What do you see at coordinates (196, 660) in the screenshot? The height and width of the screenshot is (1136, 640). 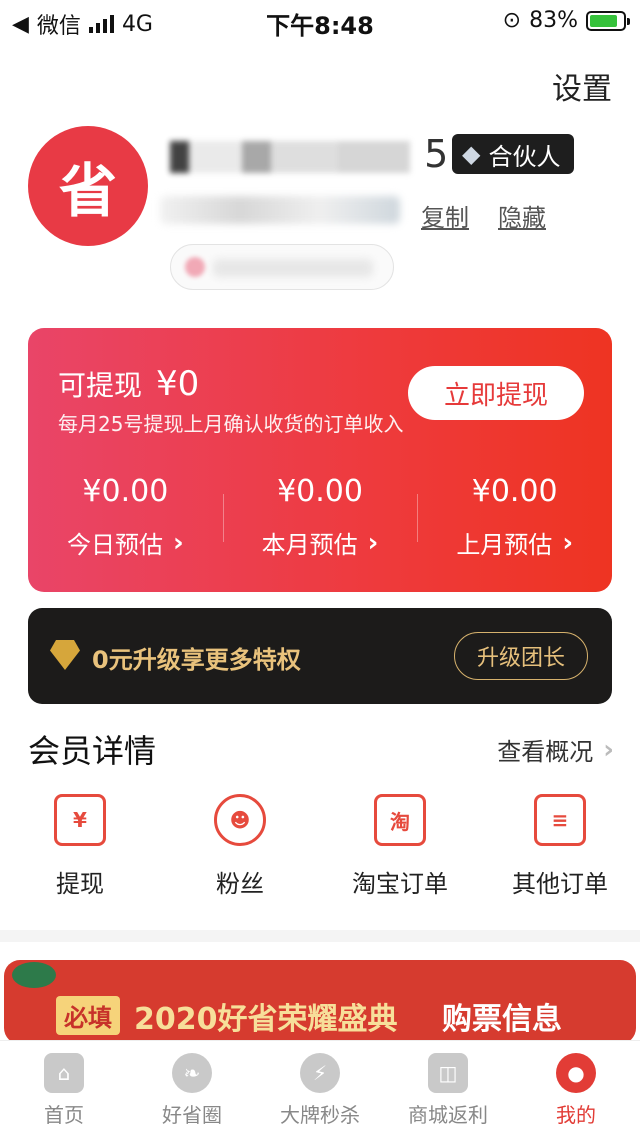 I see `vip-text: 0元升级享更多特权` at bounding box center [196, 660].